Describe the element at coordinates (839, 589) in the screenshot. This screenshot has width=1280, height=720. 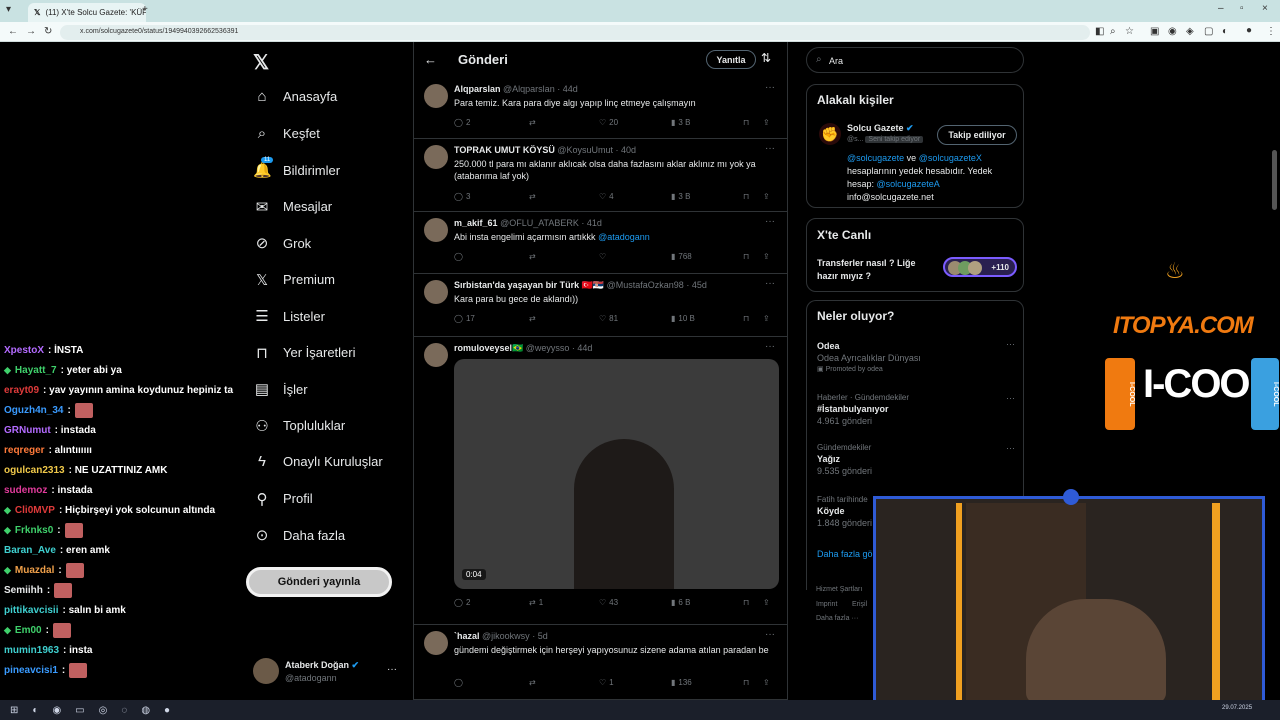
I see `footer-link: Hizmet Şartları` at that location.